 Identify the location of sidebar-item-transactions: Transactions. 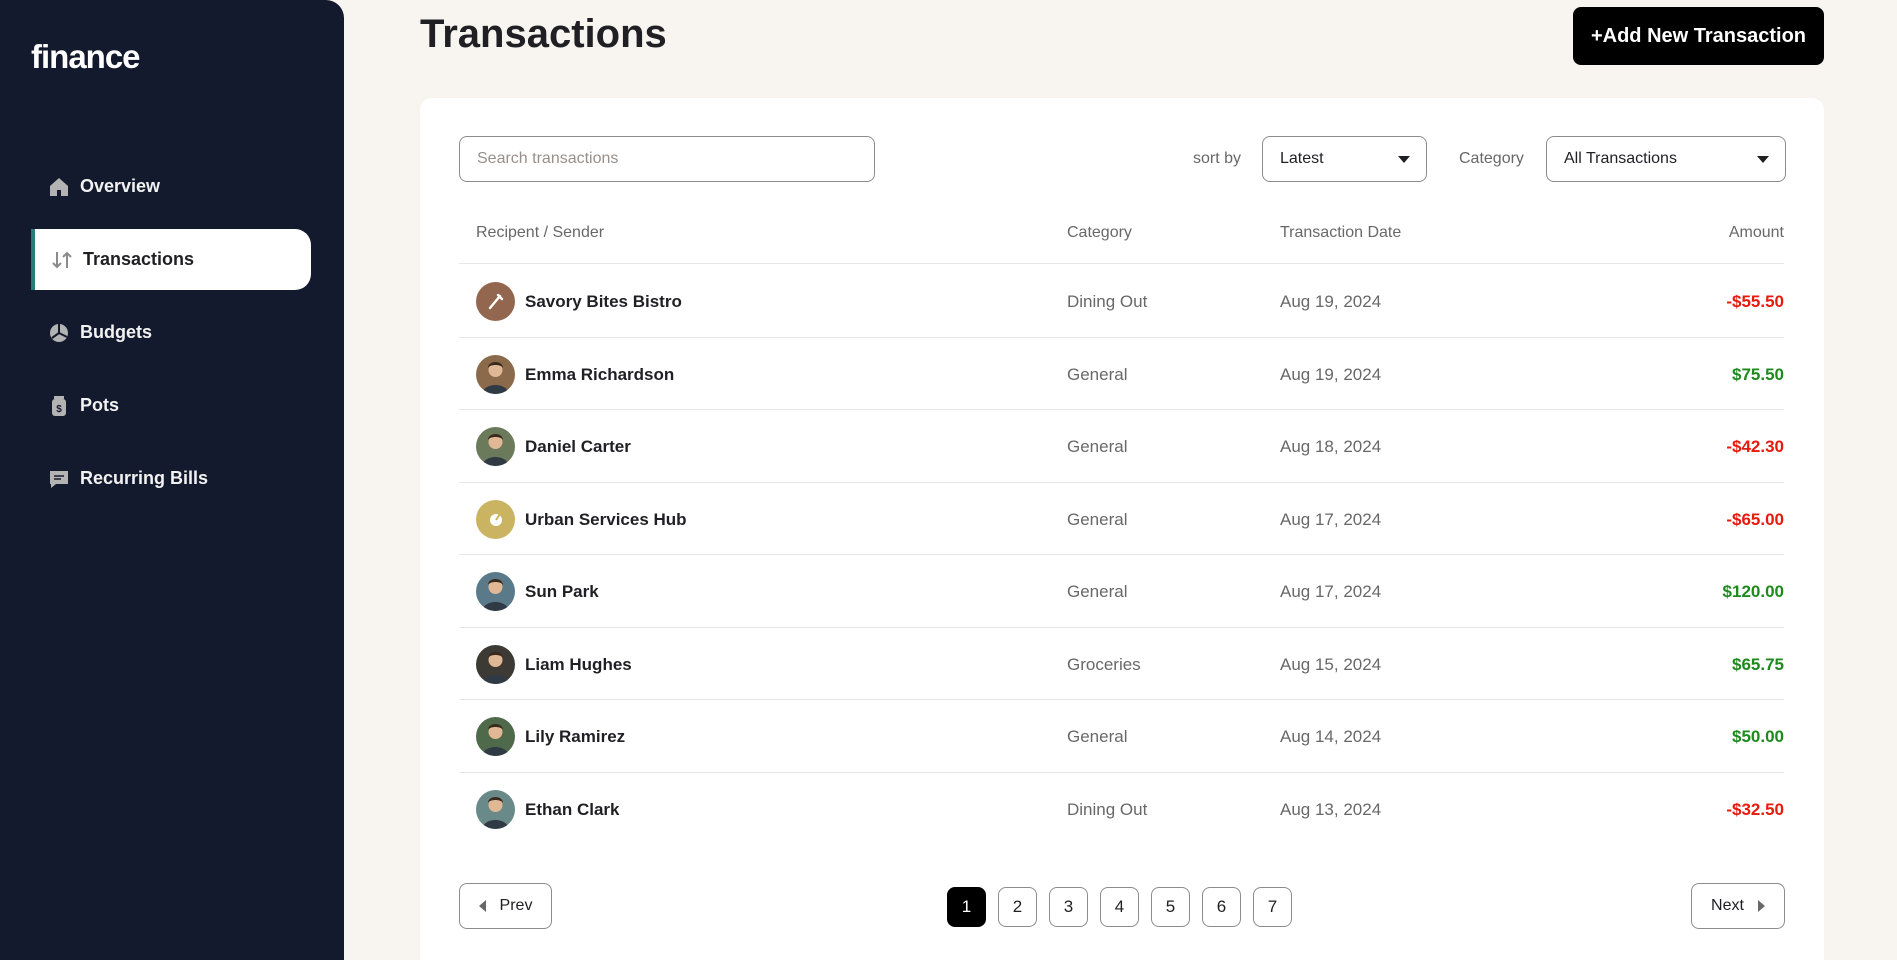
(171, 259).